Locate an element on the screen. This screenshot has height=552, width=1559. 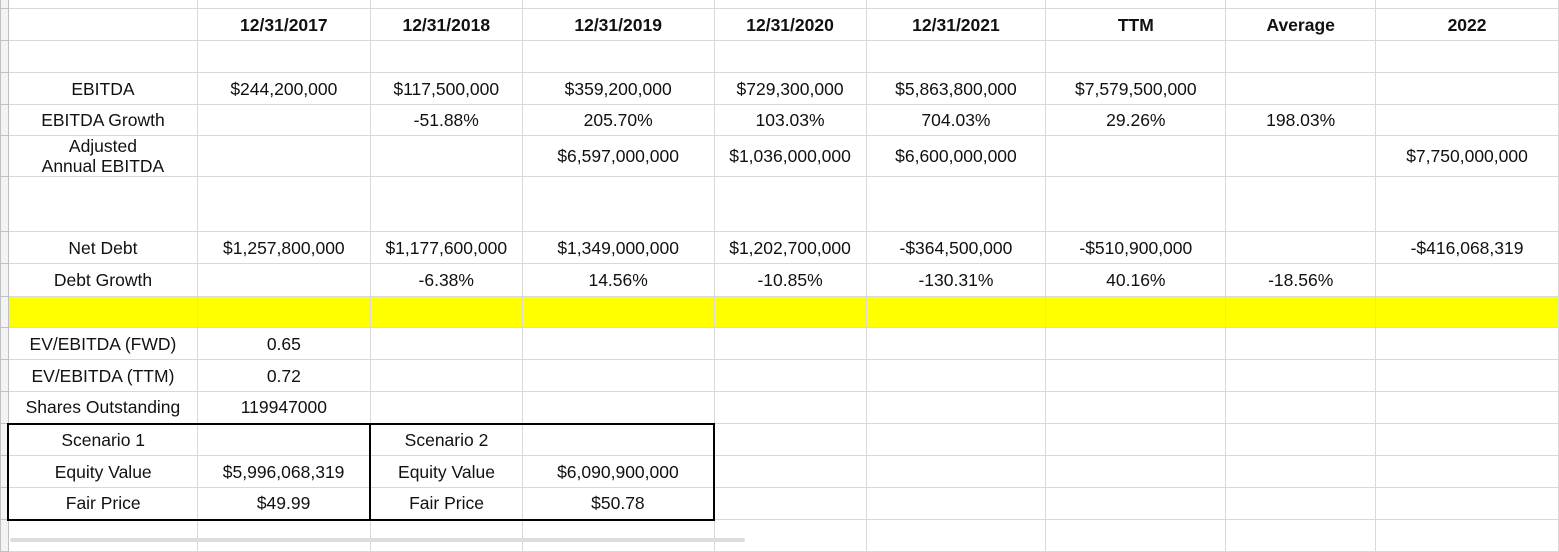
row-label-cell: Equity Value is located at coordinates (102, 471).